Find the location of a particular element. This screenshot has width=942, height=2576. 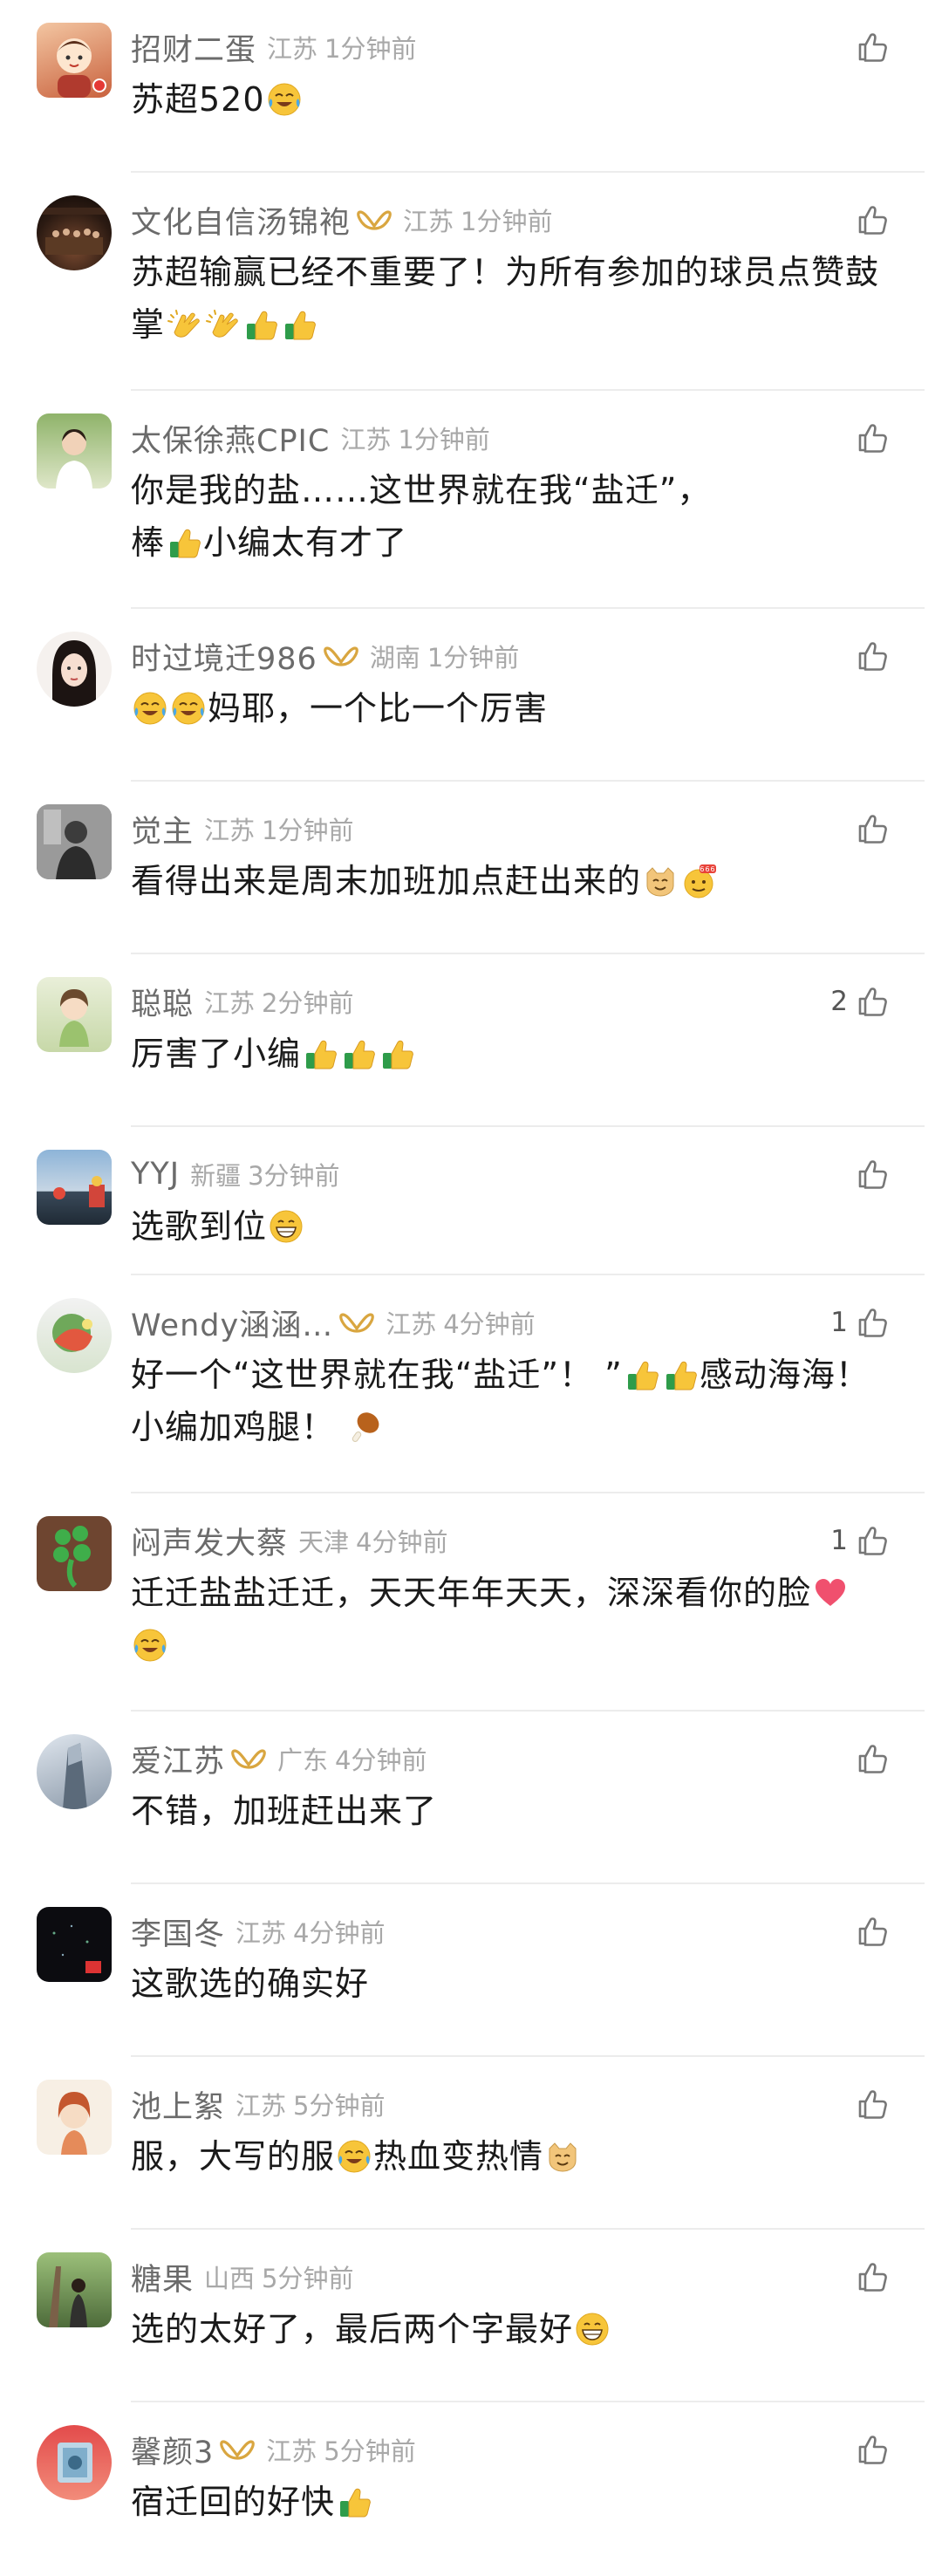

username: 闷声发大蔡 is located at coordinates (209, 1541).